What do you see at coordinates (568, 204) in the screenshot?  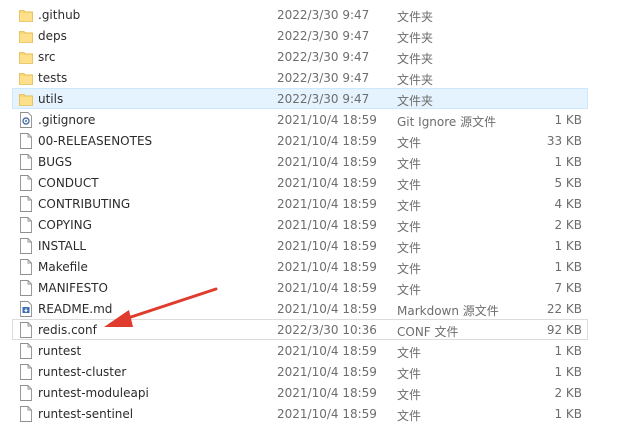 I see `file-size: 4 KB` at bounding box center [568, 204].